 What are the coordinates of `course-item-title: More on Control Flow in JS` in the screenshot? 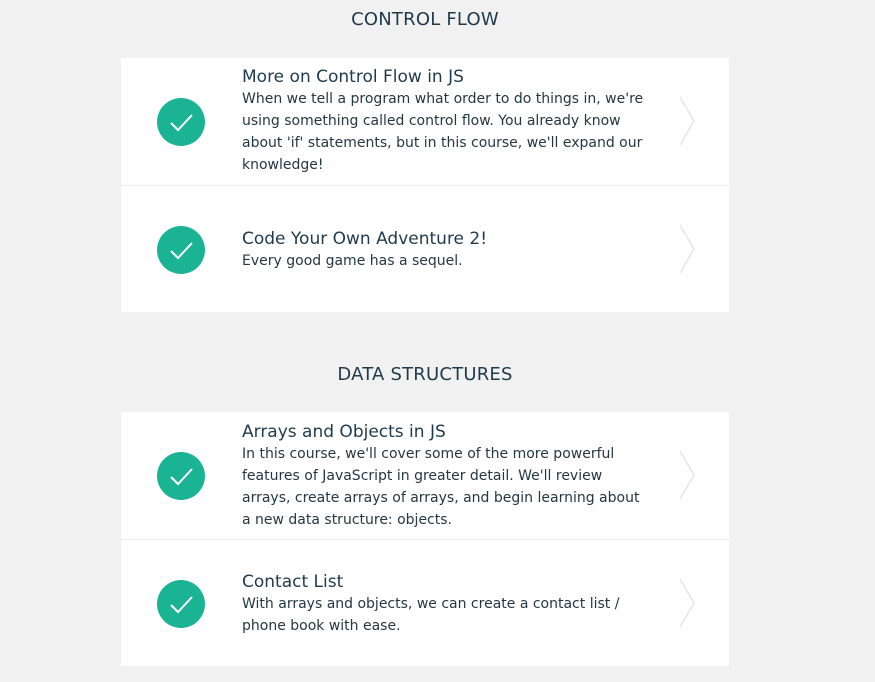 It's located at (353, 77).